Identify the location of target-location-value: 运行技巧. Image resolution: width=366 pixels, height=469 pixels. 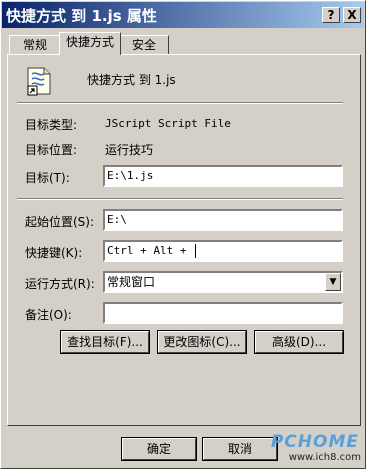
(129, 150).